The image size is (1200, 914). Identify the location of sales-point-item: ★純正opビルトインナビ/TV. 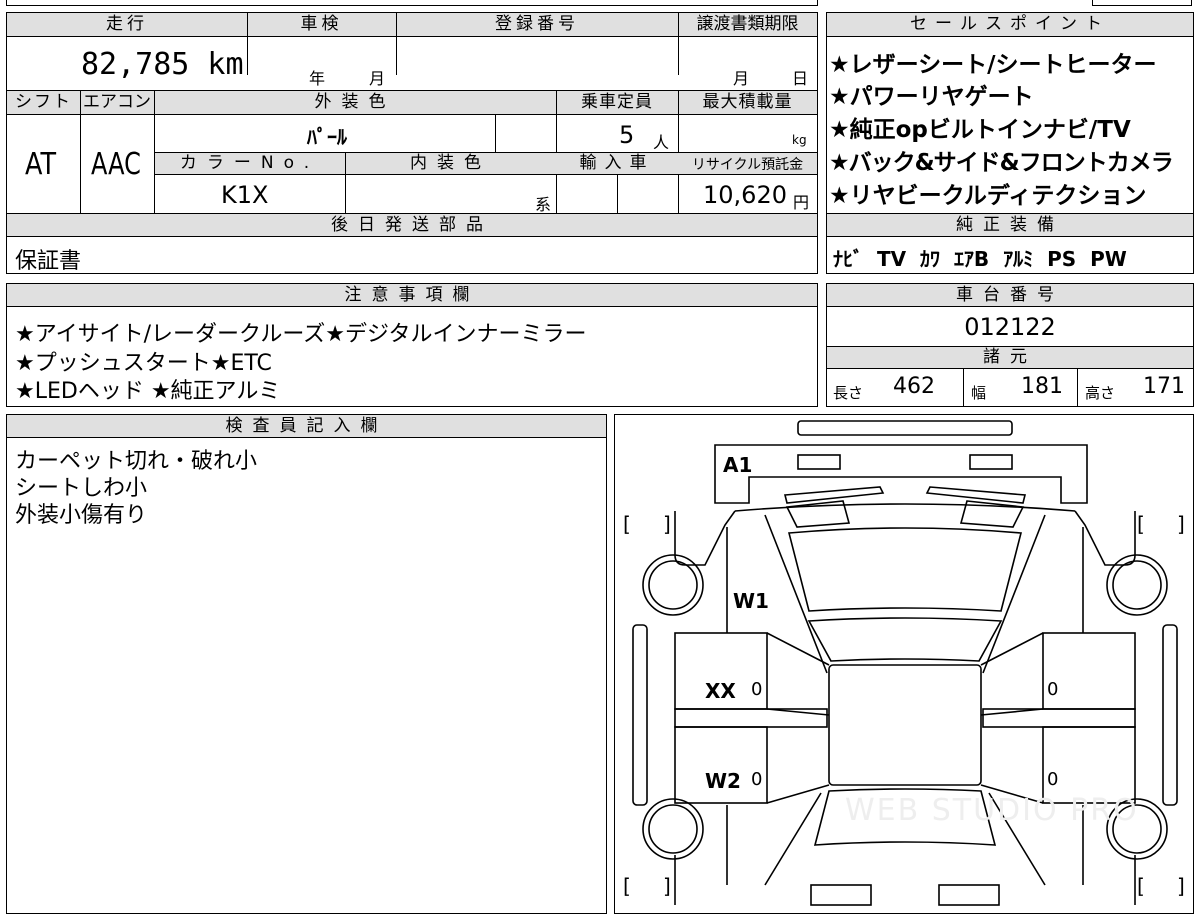
(980, 130).